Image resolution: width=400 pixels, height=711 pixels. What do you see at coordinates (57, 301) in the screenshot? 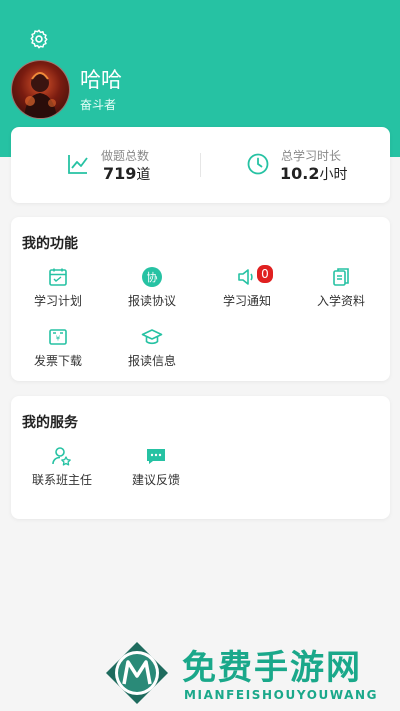
I see `function-label: 学习计划` at bounding box center [57, 301].